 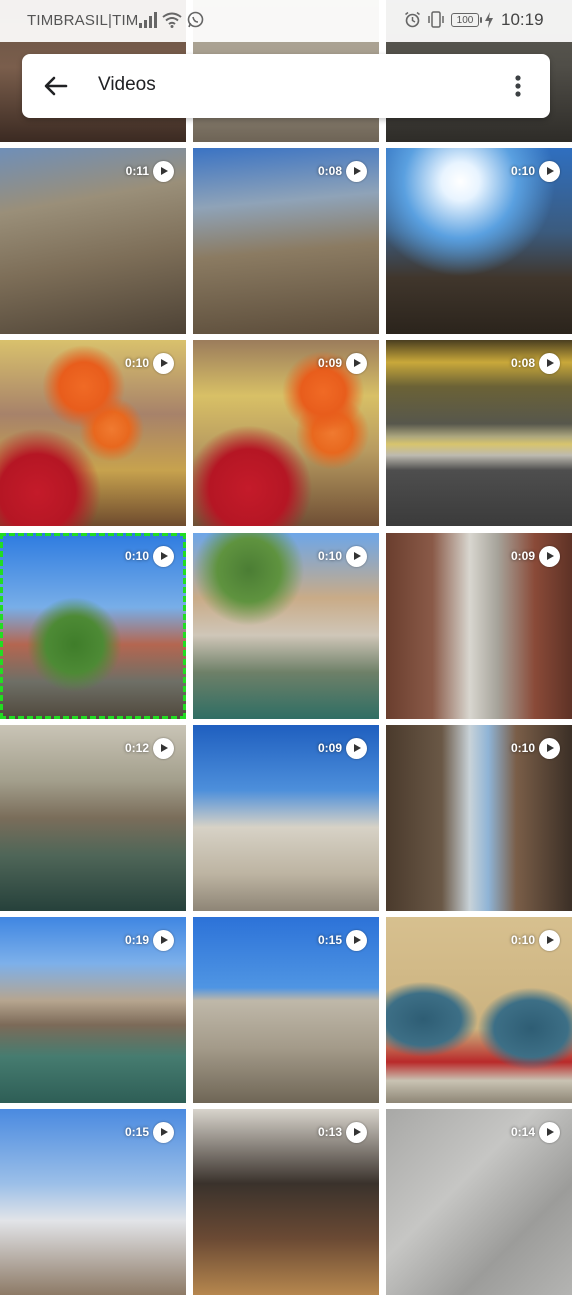 What do you see at coordinates (137, 171) in the screenshot?
I see `video-duration: 0:11` at bounding box center [137, 171].